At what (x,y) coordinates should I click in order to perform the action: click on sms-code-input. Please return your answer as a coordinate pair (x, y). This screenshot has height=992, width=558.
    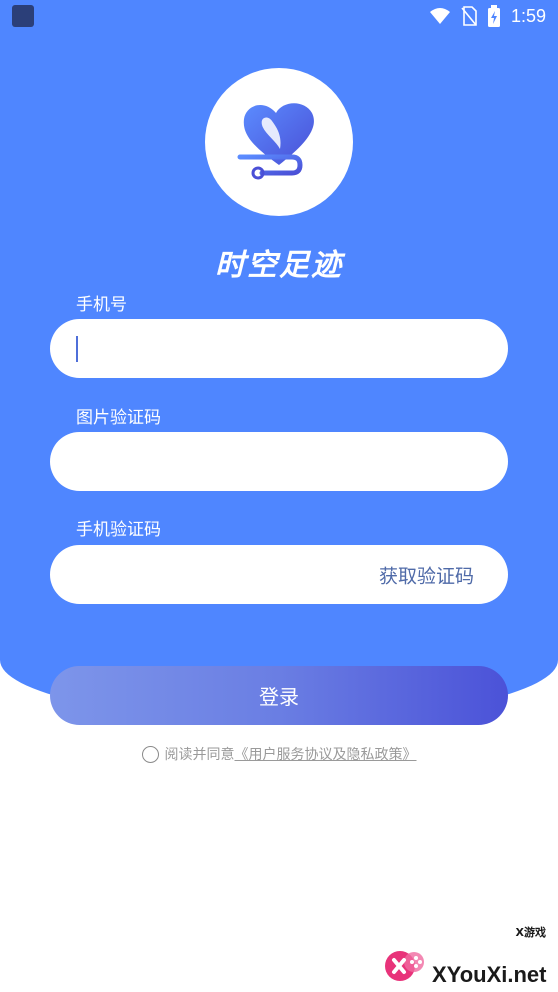
    Looking at the image, I should click on (197, 574).